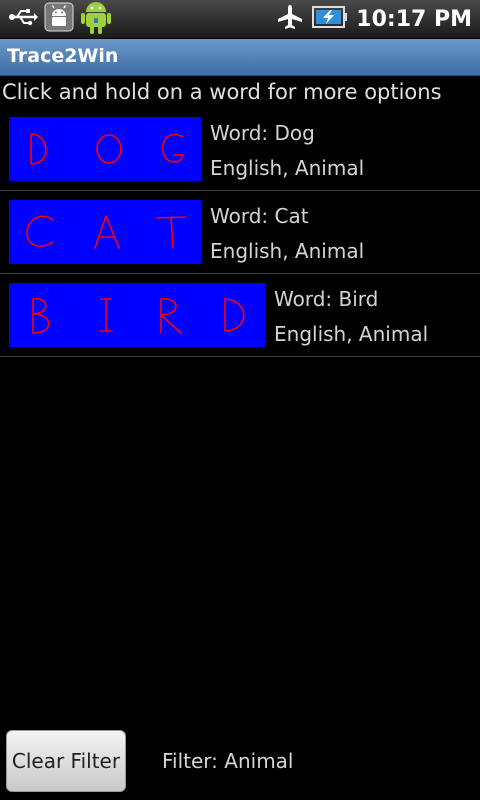 The width and height of the screenshot is (480, 800). I want to click on system-icons: 10:17 PM, so click(374, 19).